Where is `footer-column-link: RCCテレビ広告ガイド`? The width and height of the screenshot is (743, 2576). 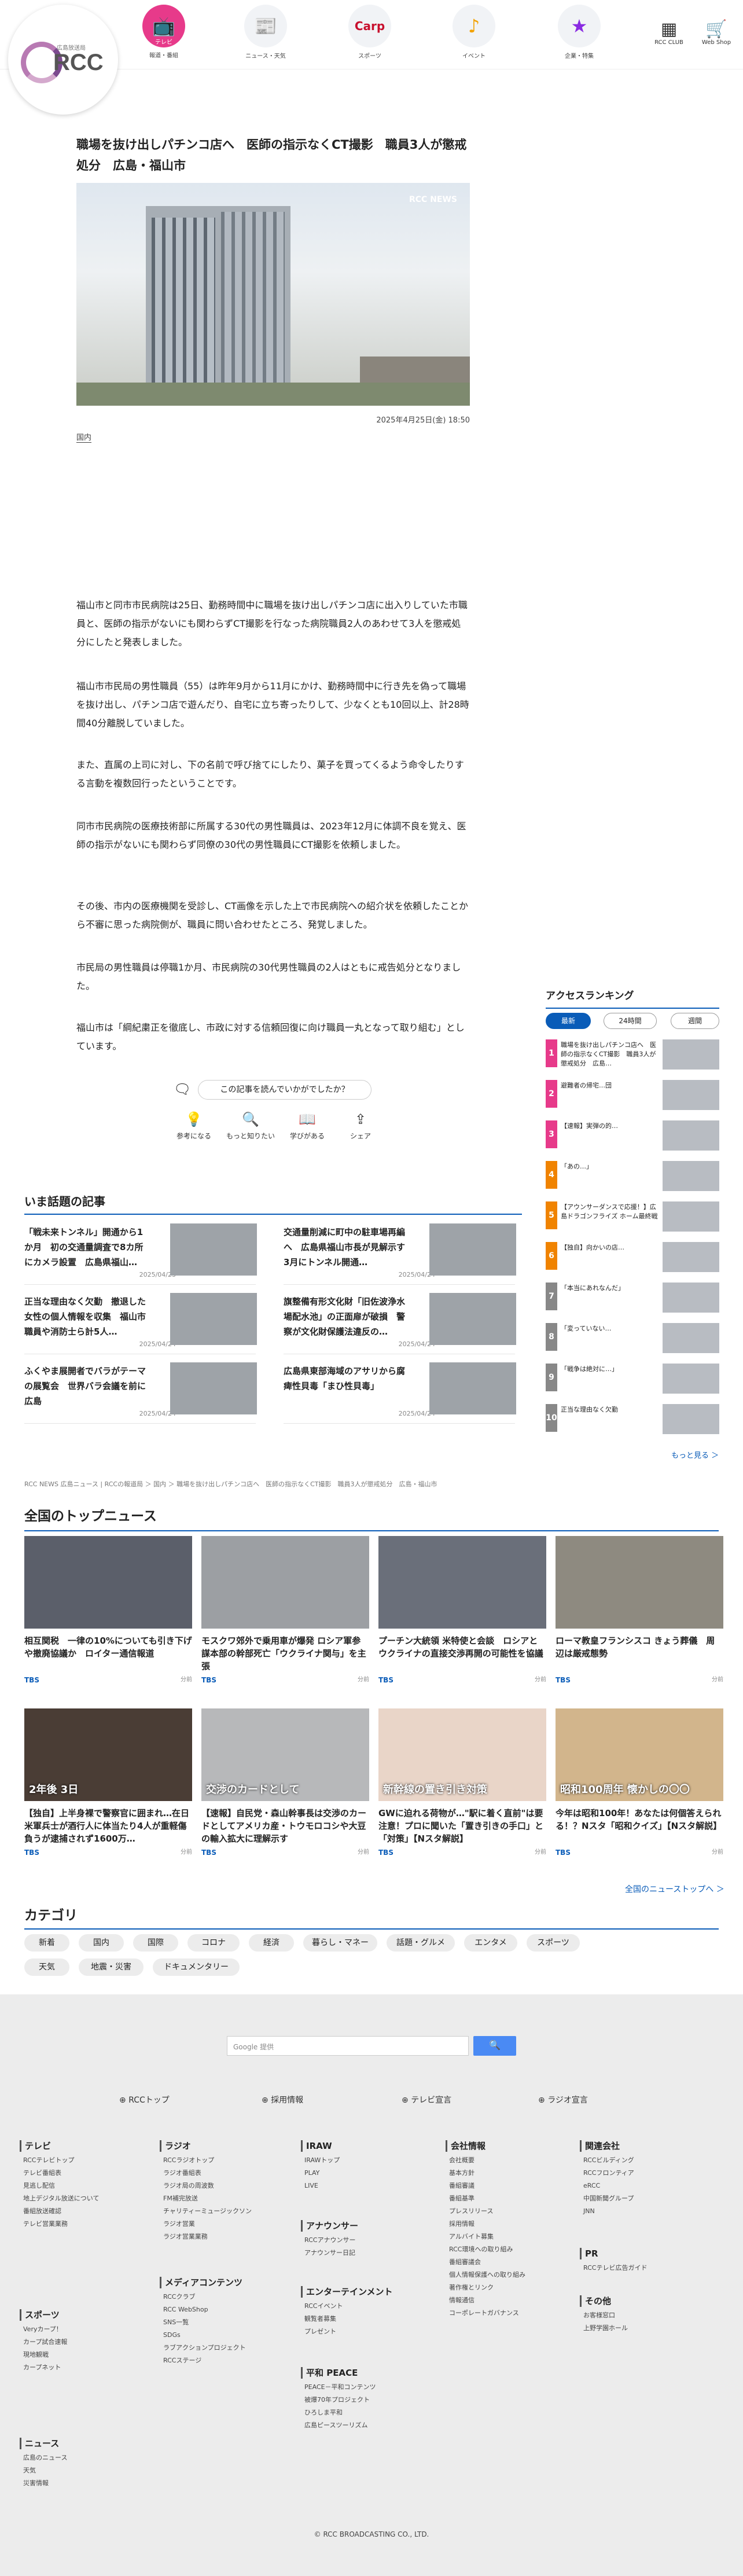
footer-column-link: RCCテレビ広告ガイド is located at coordinates (647, 2268).